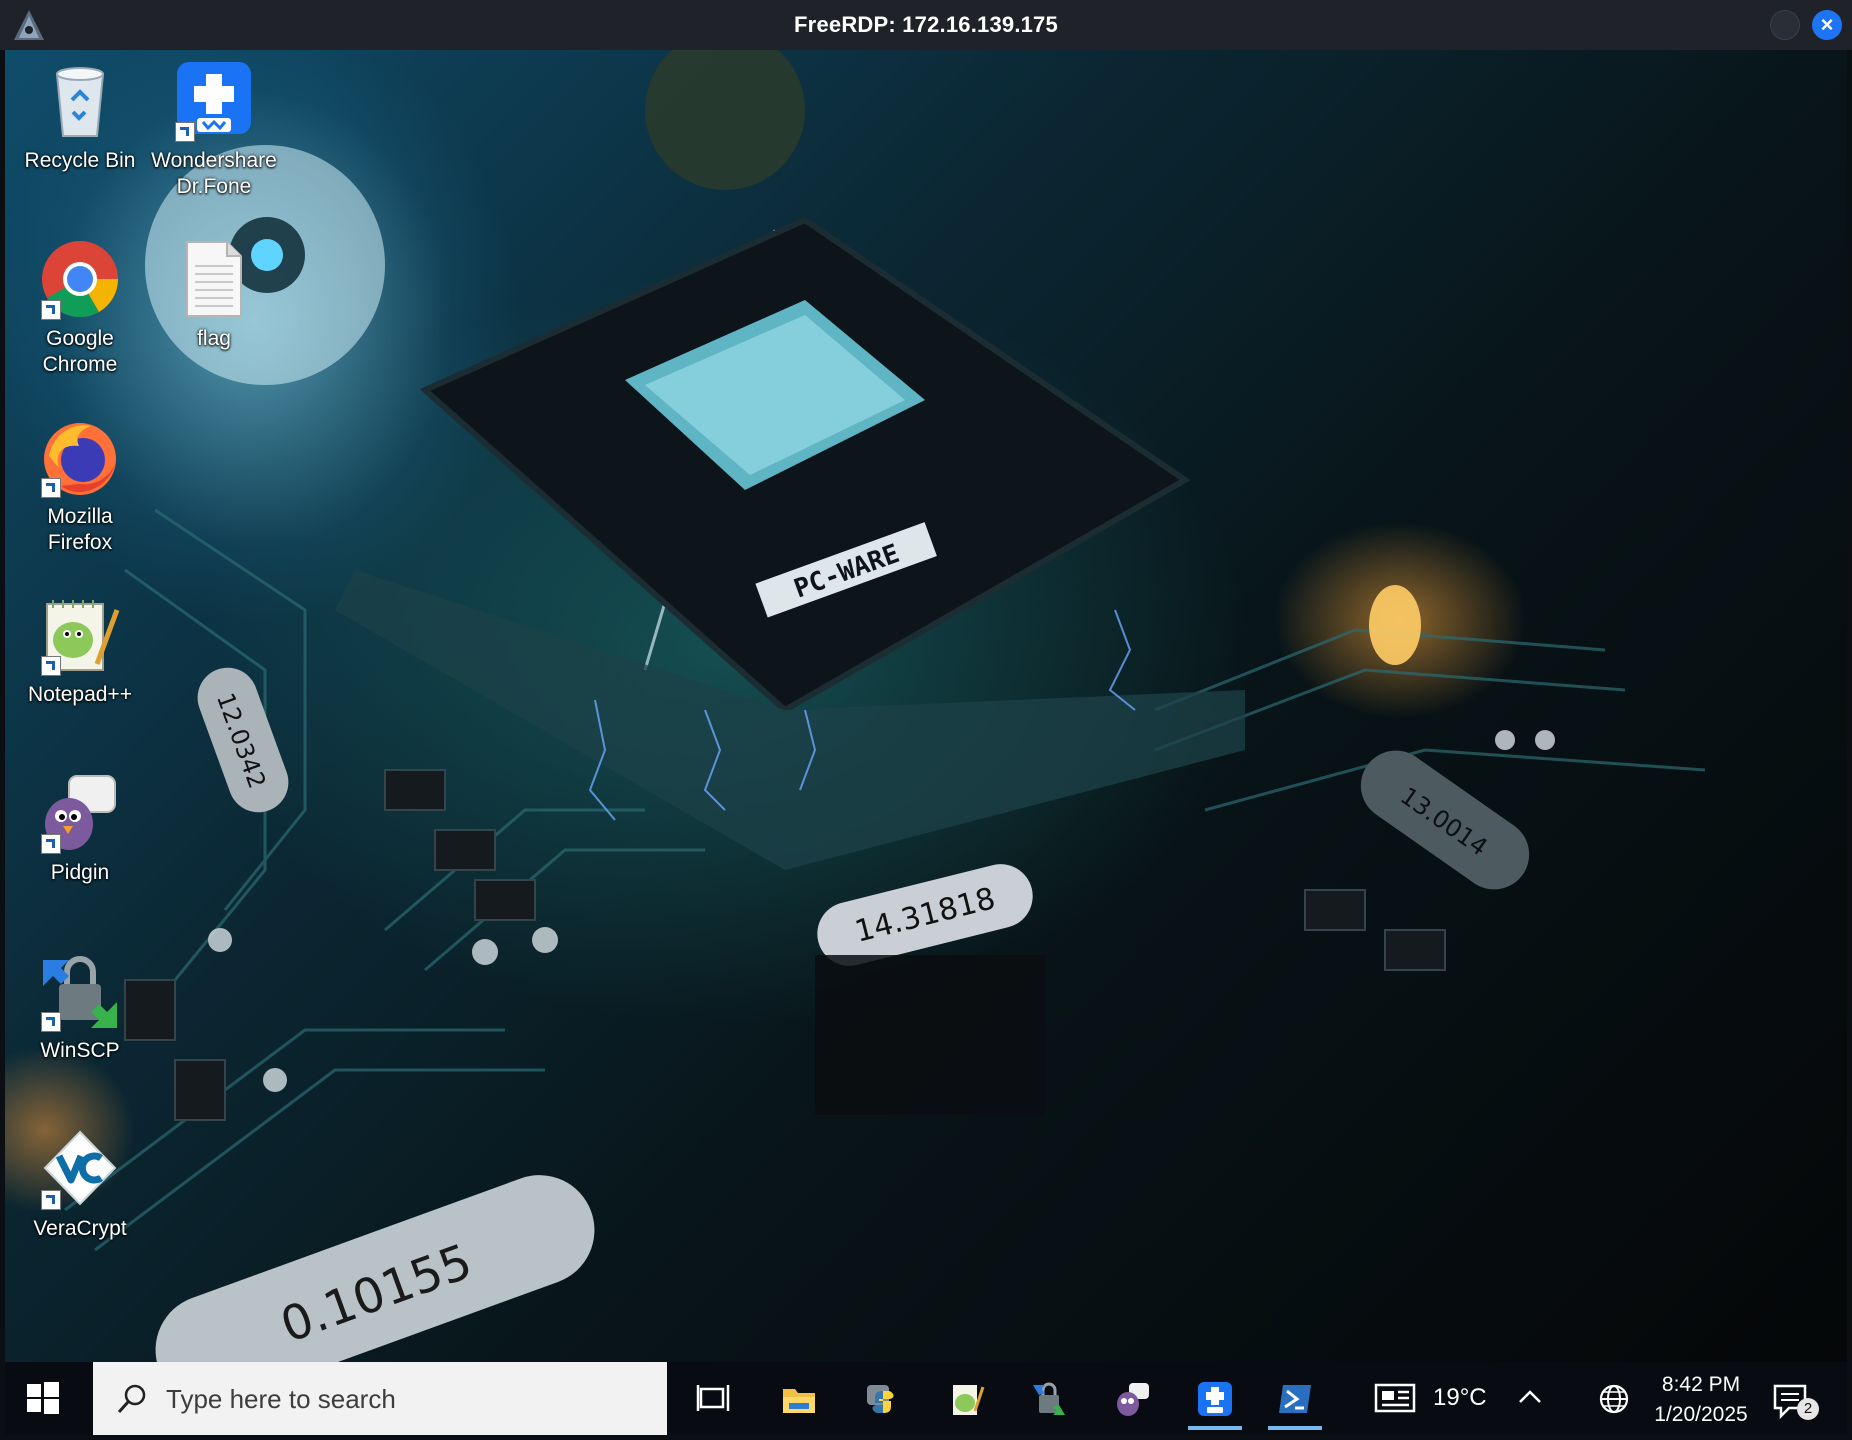 The height and width of the screenshot is (1440, 1852). Describe the element at coordinates (80, 102) in the screenshot. I see `recycle-bin-icon` at that location.